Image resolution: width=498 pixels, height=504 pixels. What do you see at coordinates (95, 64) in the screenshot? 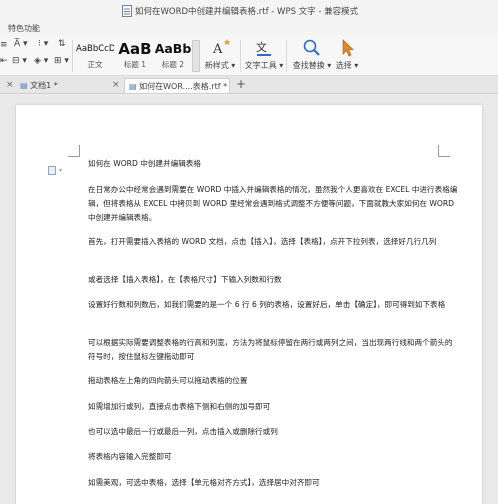
I see `style-normal-label: 正文` at bounding box center [95, 64].